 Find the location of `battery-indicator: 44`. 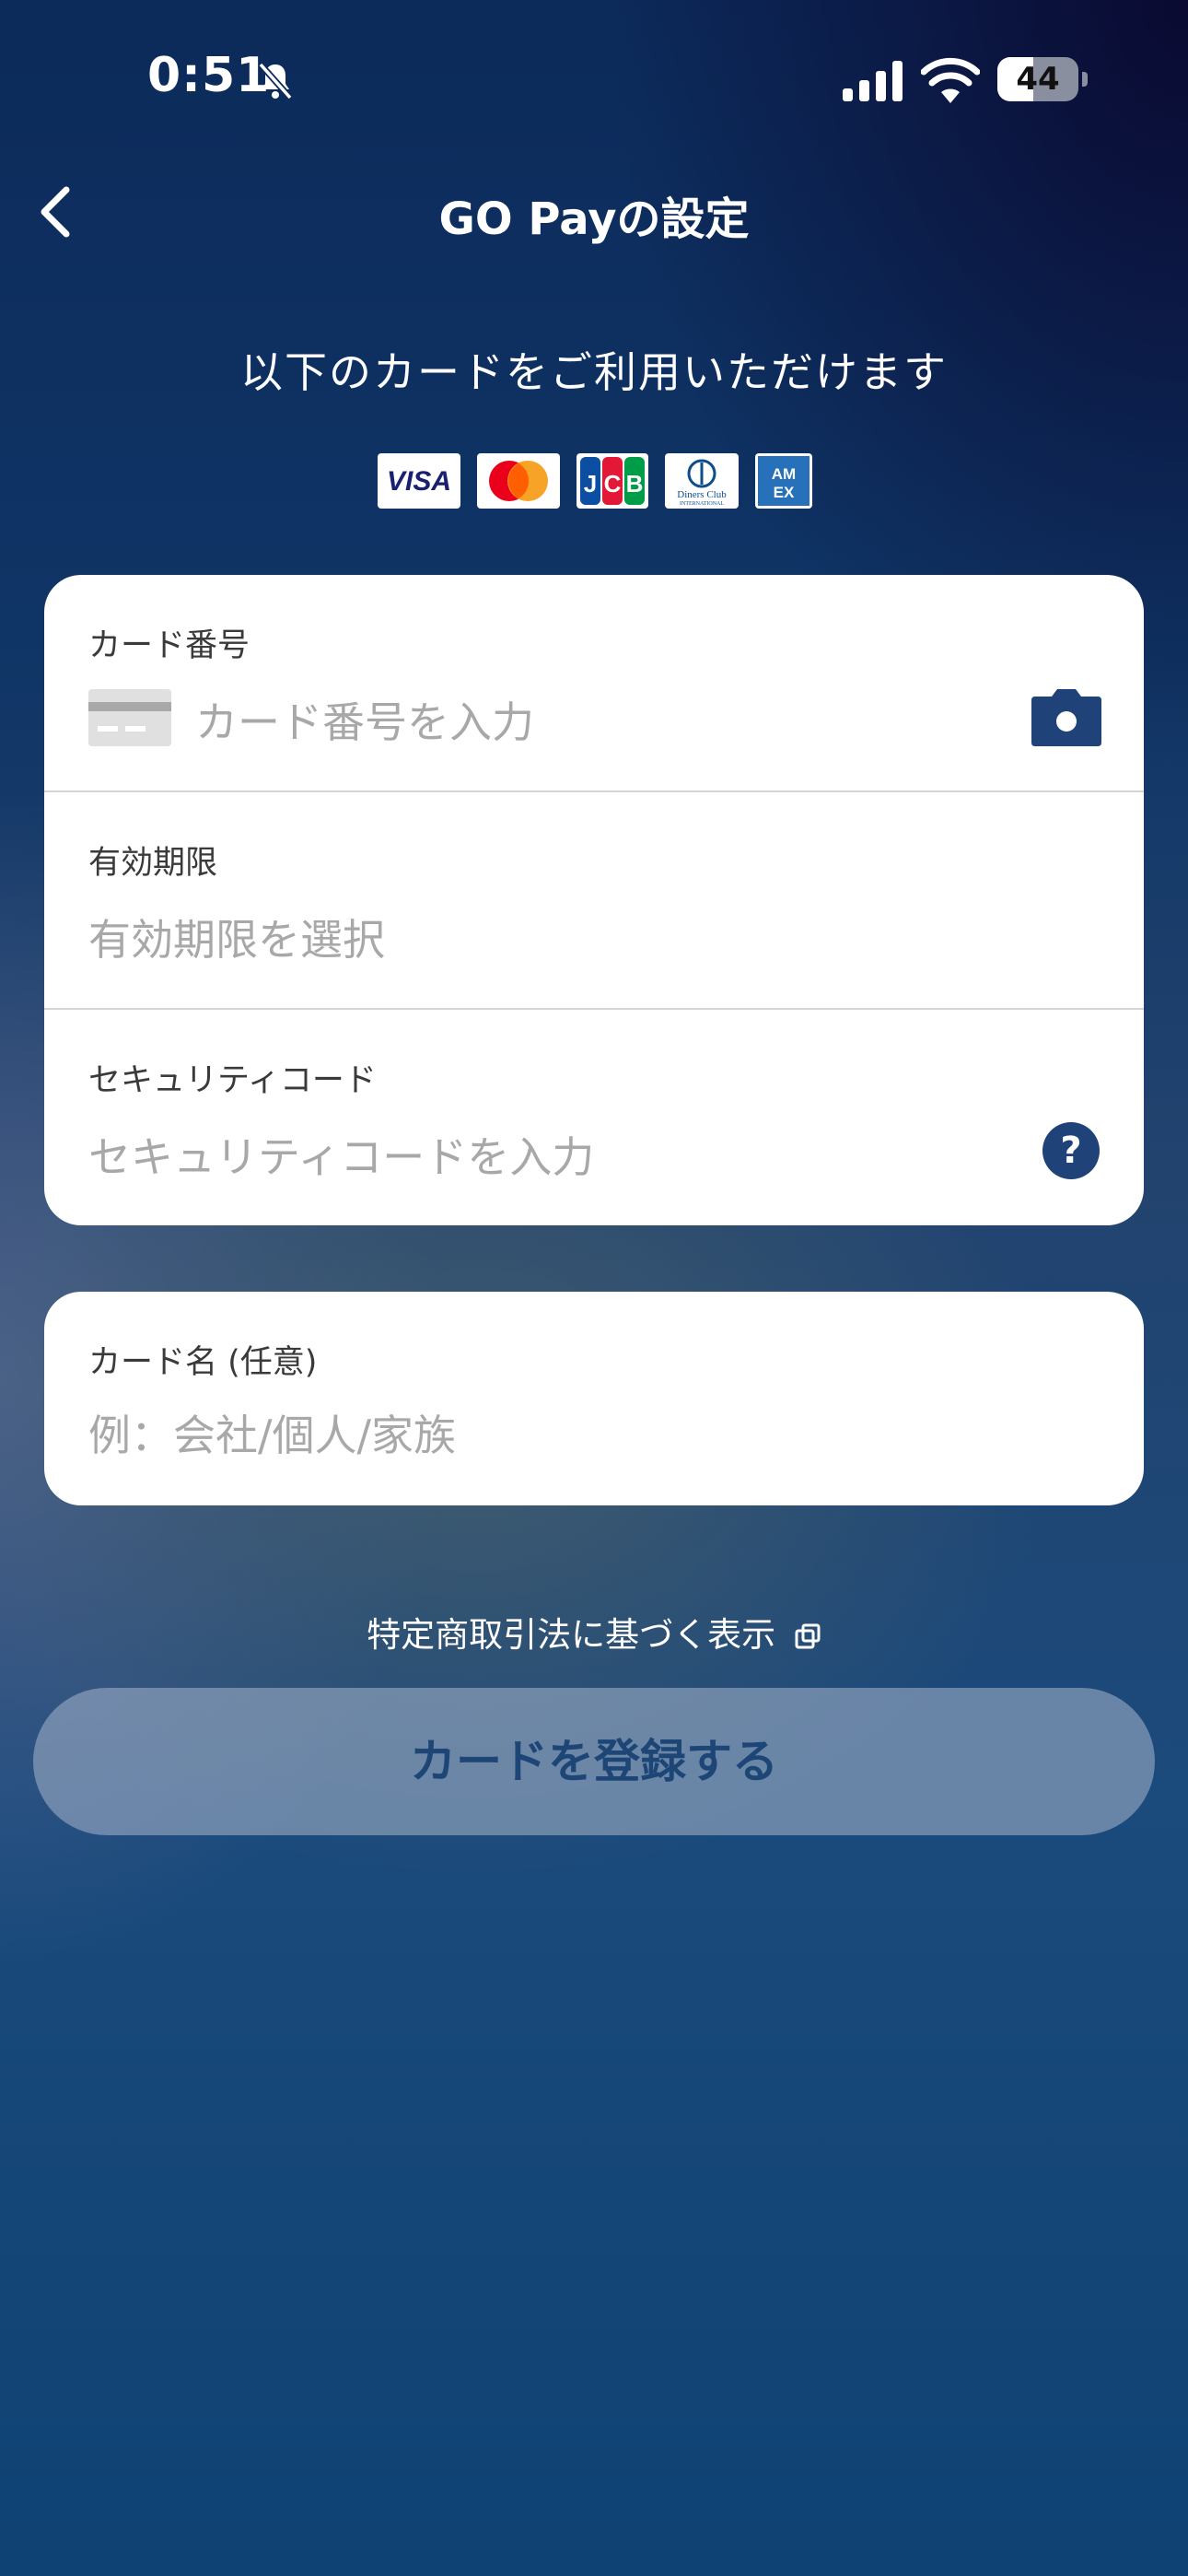

battery-indicator: 44 is located at coordinates (1043, 79).